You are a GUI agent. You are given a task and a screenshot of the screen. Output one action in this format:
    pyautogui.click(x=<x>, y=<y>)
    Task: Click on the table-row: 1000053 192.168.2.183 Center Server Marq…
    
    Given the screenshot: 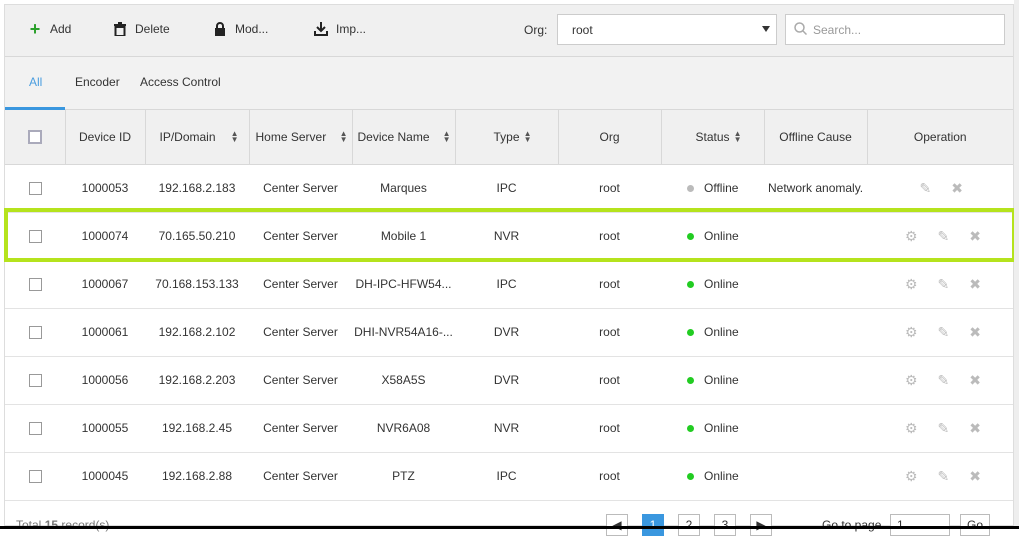 What is the action you would take?
    pyautogui.click(x=509, y=188)
    